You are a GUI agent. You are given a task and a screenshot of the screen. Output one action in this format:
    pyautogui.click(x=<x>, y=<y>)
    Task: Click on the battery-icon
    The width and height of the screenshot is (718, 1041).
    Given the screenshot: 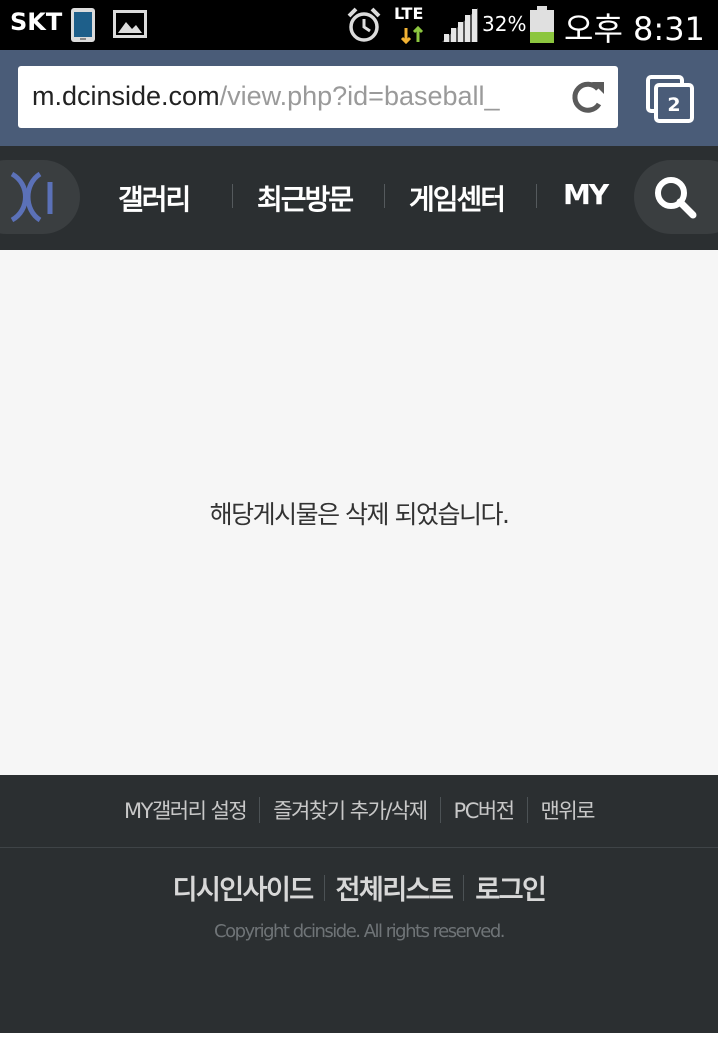 What is the action you would take?
    pyautogui.click(x=542, y=27)
    